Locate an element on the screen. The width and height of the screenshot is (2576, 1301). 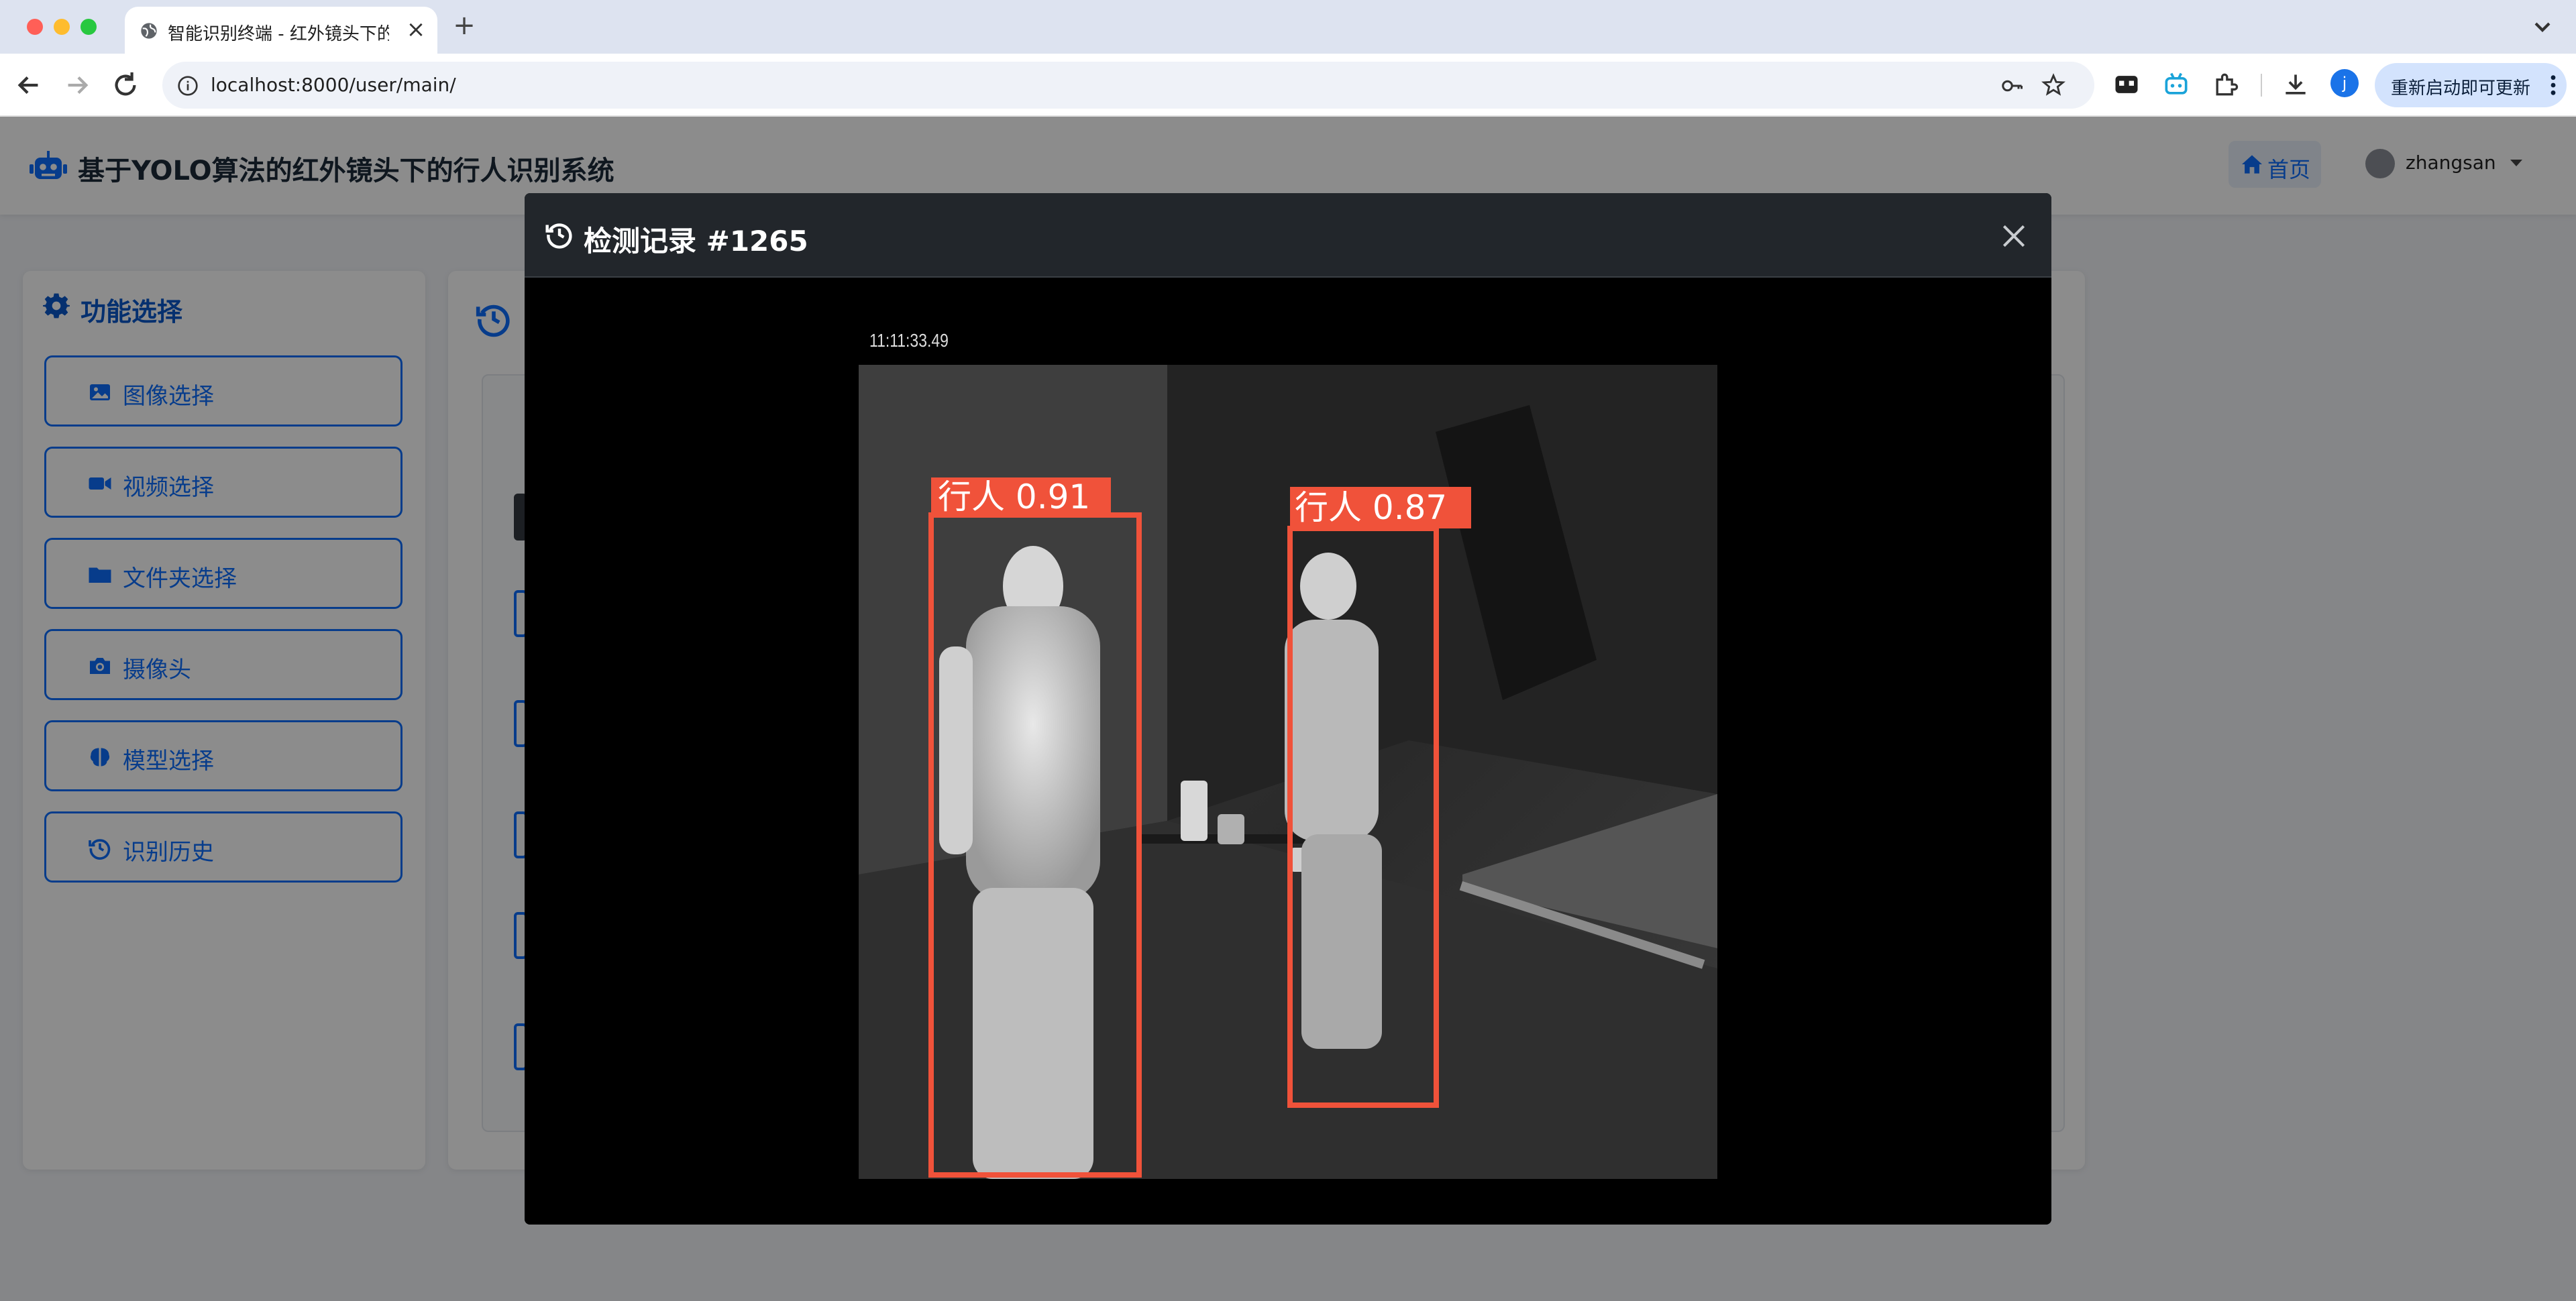
window-close-button is located at coordinates (35, 27).